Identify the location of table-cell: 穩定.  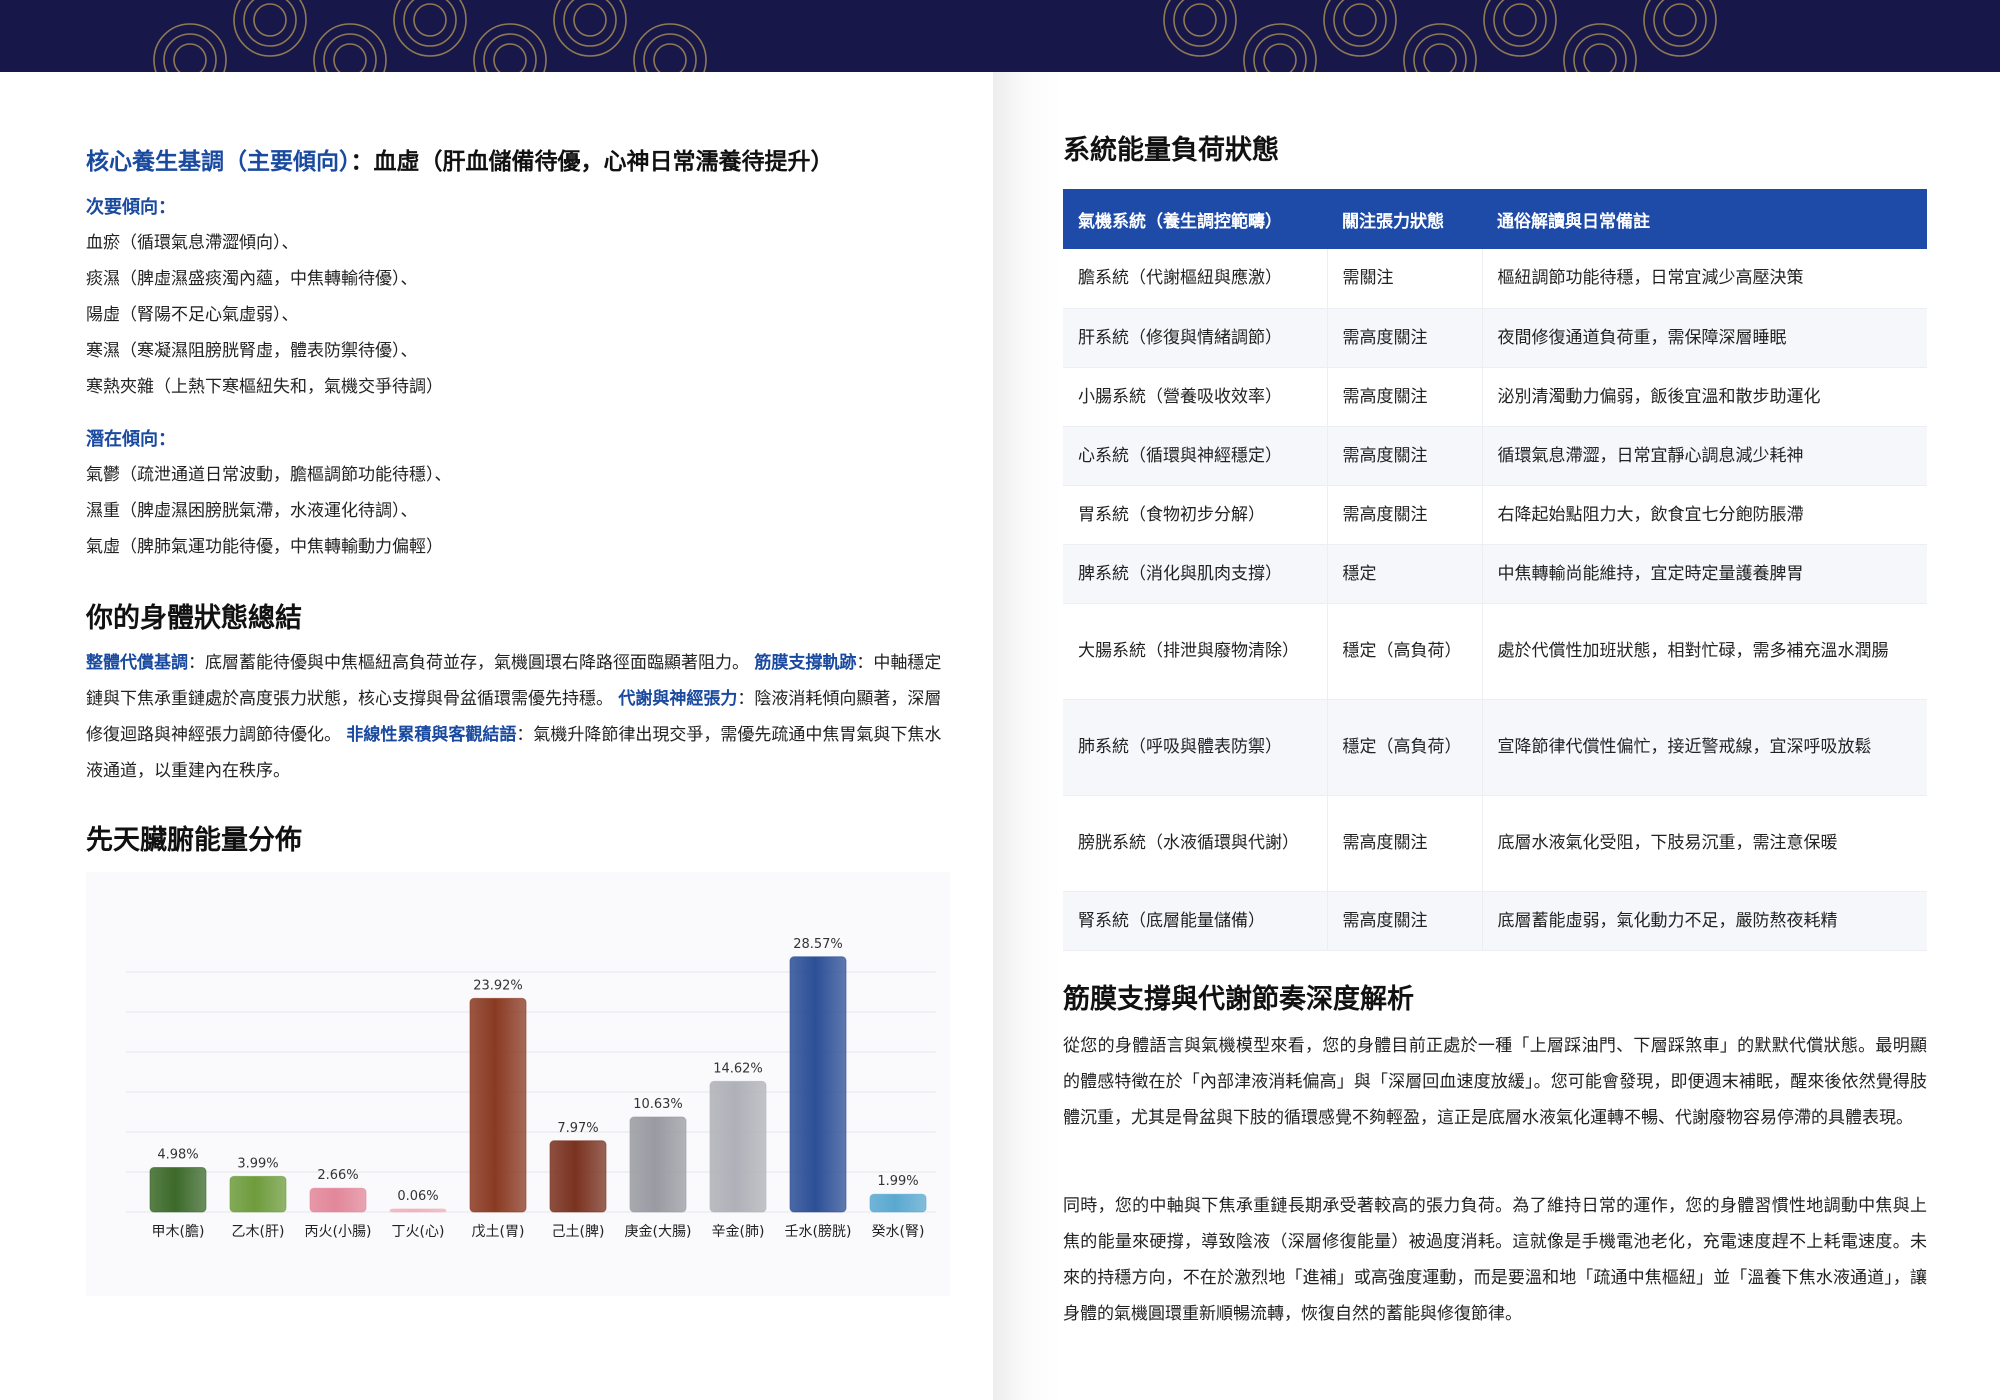
(1405, 574).